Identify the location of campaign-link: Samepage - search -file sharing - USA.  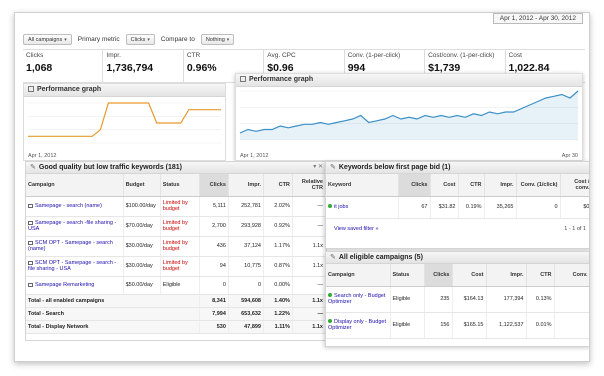
(72, 226).